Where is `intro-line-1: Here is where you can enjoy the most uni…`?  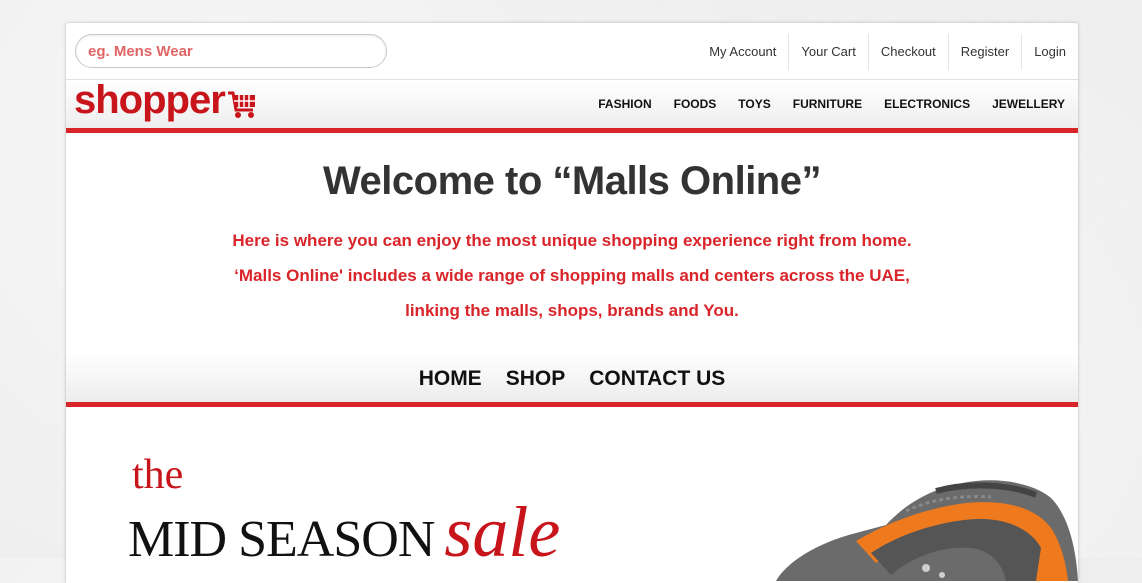 intro-line-1: Here is where you can enjoy the most uni… is located at coordinates (572, 240).